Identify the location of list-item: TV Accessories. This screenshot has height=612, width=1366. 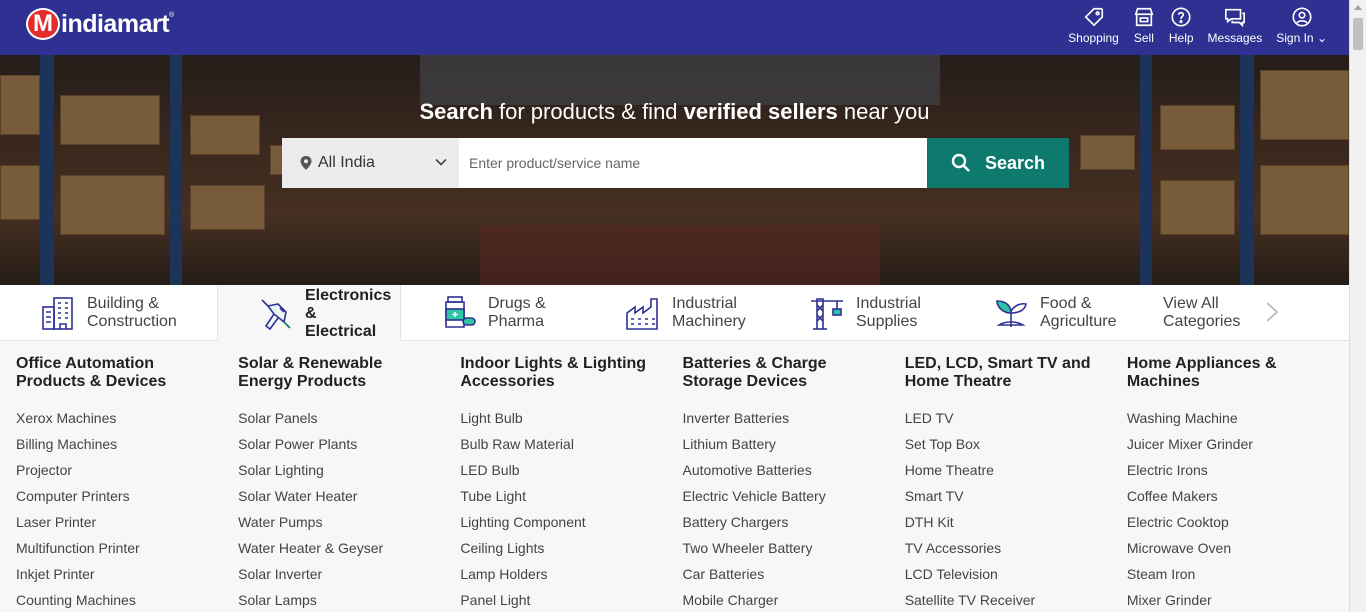
(1016, 552).